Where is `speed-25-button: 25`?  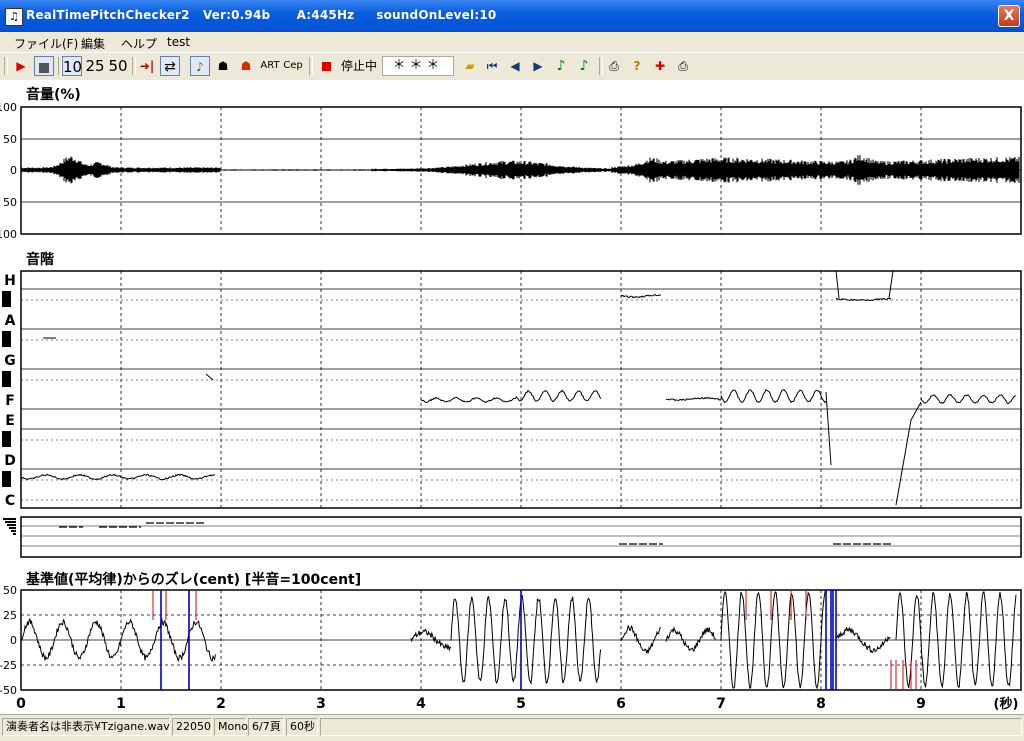 speed-25-button: 25 is located at coordinates (95, 66).